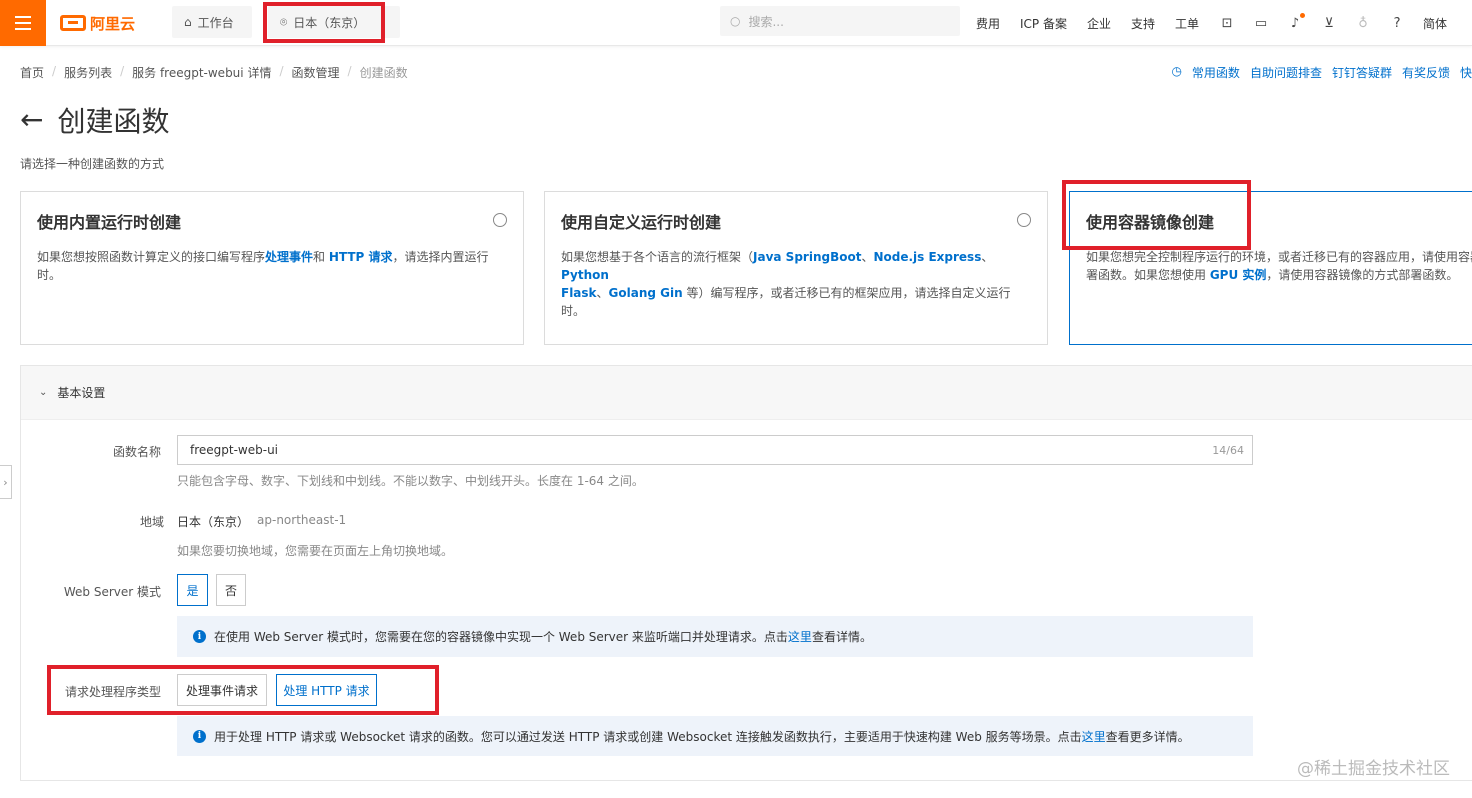 The width and height of the screenshot is (1472, 798). Describe the element at coordinates (1466, 72) in the screenshot. I see `link-more: 快` at that location.